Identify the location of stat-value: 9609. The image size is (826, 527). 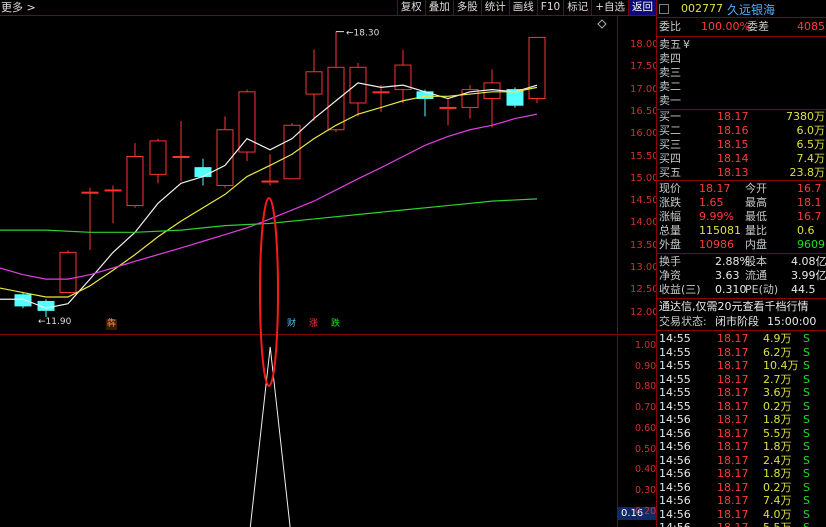
(811, 244).